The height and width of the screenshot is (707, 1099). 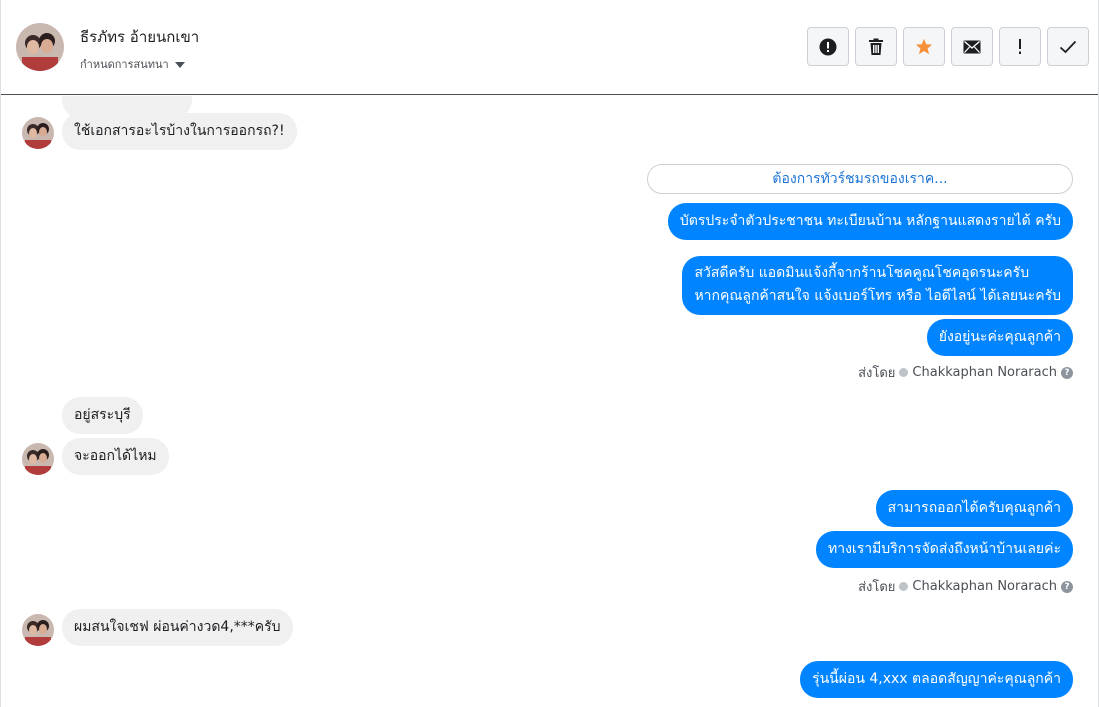 I want to click on message-bubble-incoming: อยู่สระบุรี, so click(x=102, y=415).